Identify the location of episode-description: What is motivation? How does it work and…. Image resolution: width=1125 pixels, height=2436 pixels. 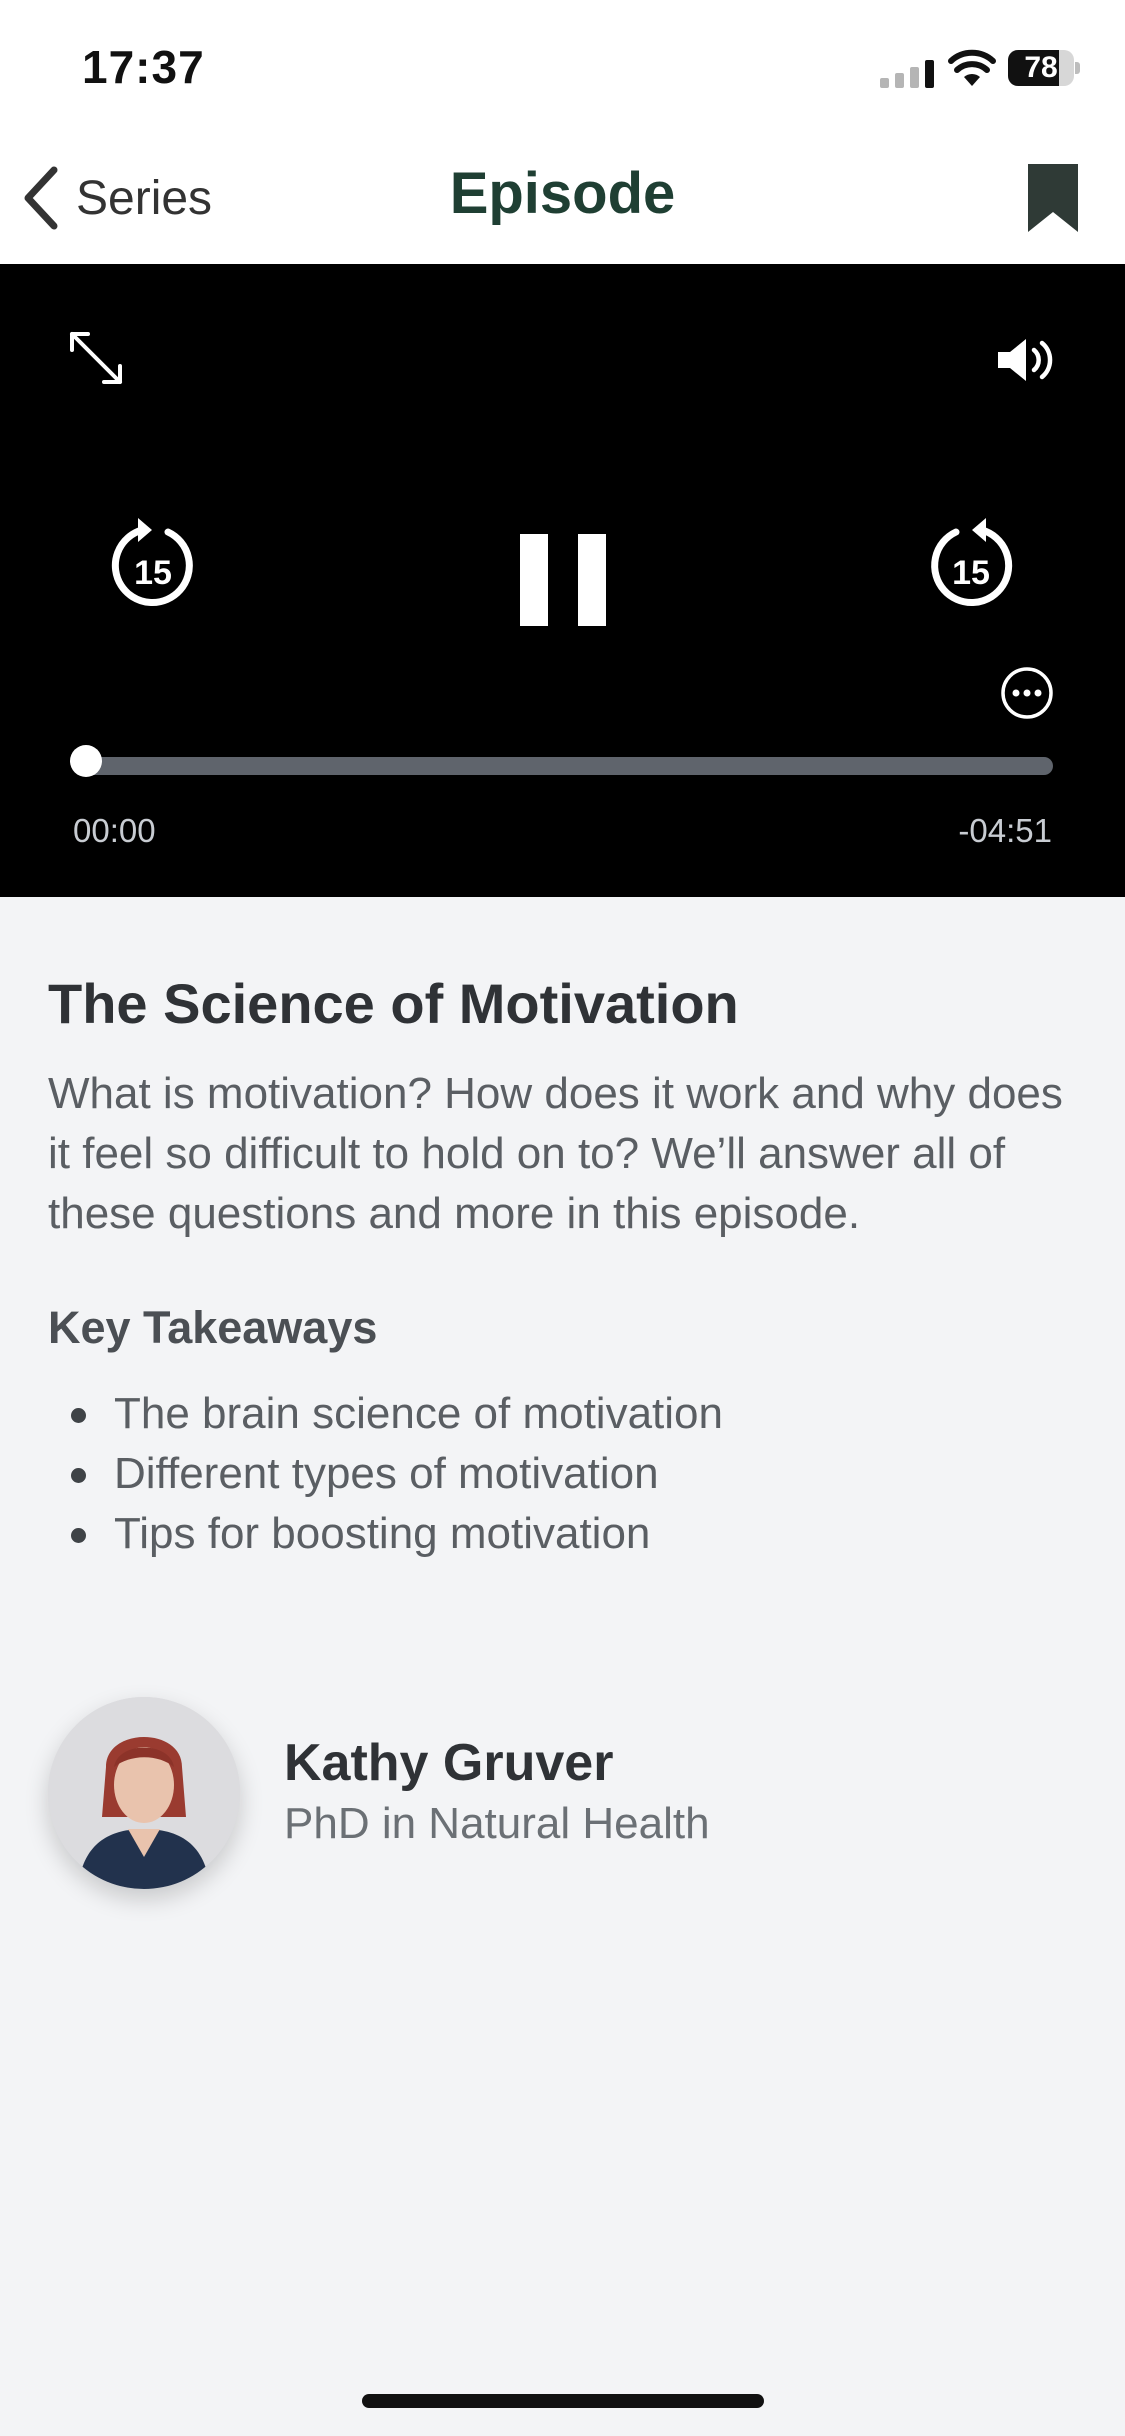
(555, 1153).